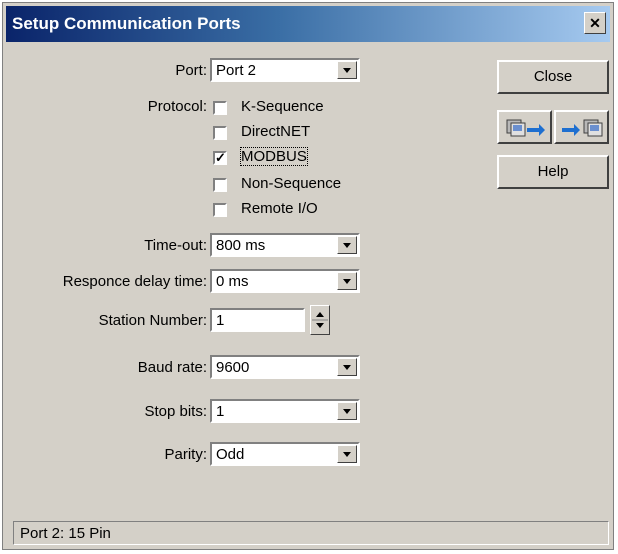 Image resolution: width=618 pixels, height=554 pixels. What do you see at coordinates (232, 281) in the screenshot?
I see `response-delay-value: 0 ms` at bounding box center [232, 281].